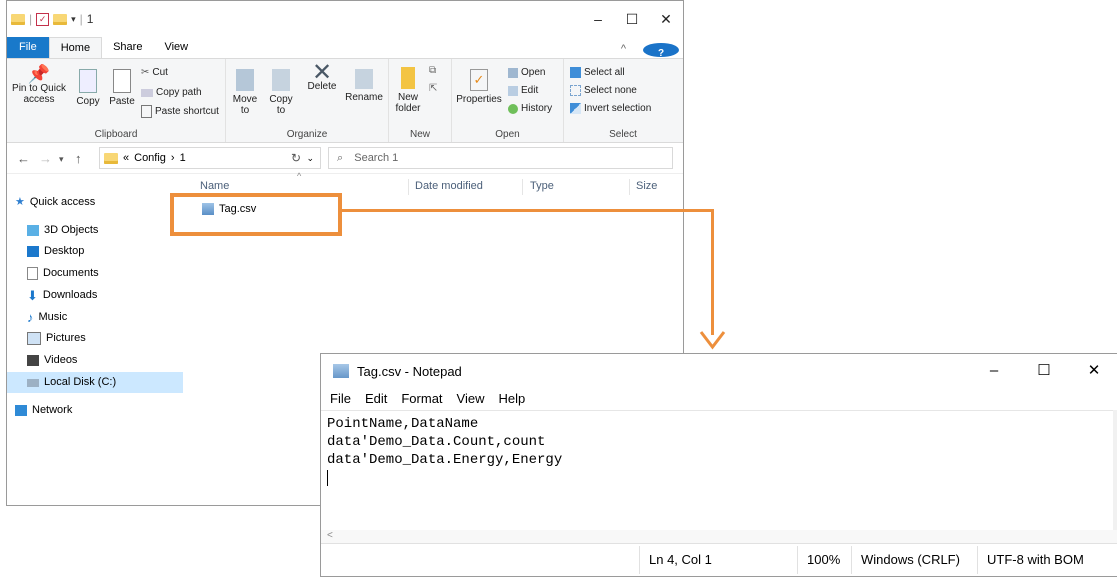 The width and height of the screenshot is (1117, 577). What do you see at coordinates (75, 47) in the screenshot?
I see `tab-home: Home` at bounding box center [75, 47].